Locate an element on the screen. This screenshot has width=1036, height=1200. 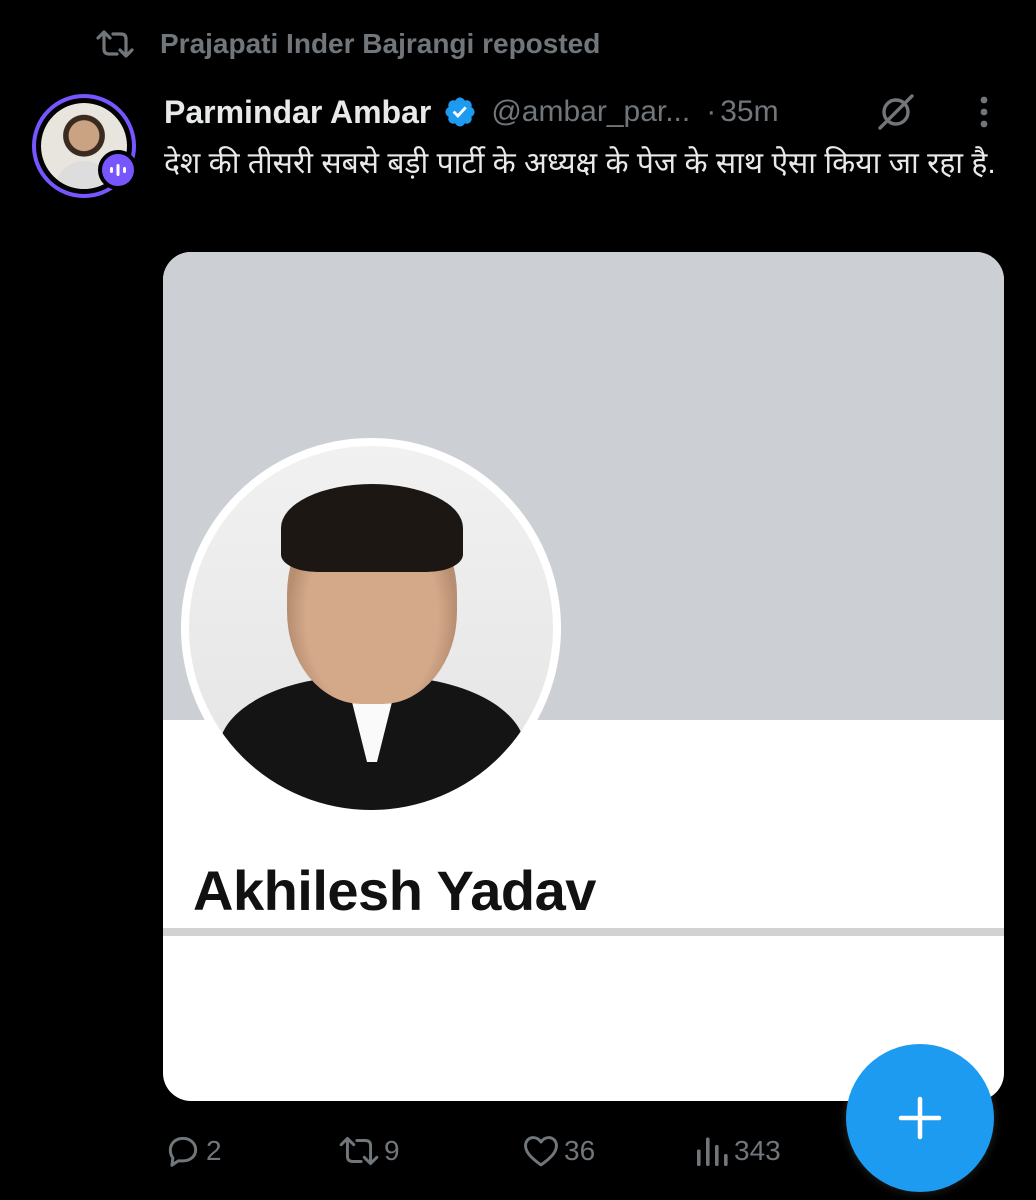
repost-context: Prajapati Inder Bajrangi reposted is located at coordinates (347, 44).